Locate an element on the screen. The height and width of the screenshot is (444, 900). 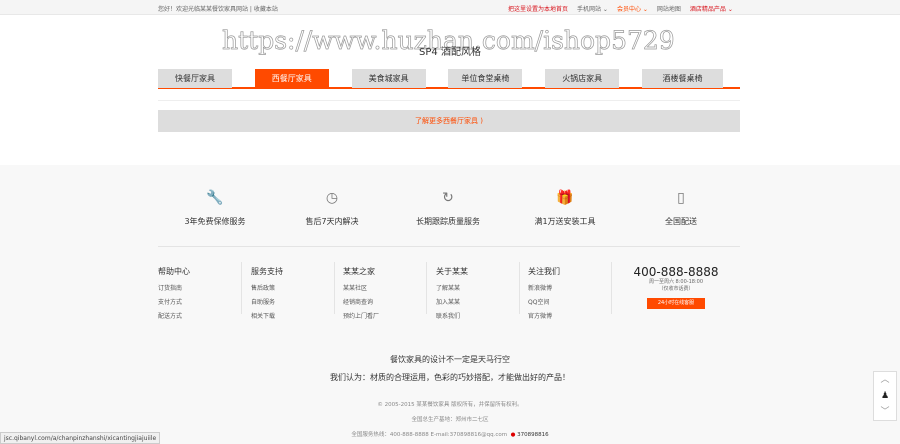
footer-link: 某某社区 is located at coordinates (361, 287).